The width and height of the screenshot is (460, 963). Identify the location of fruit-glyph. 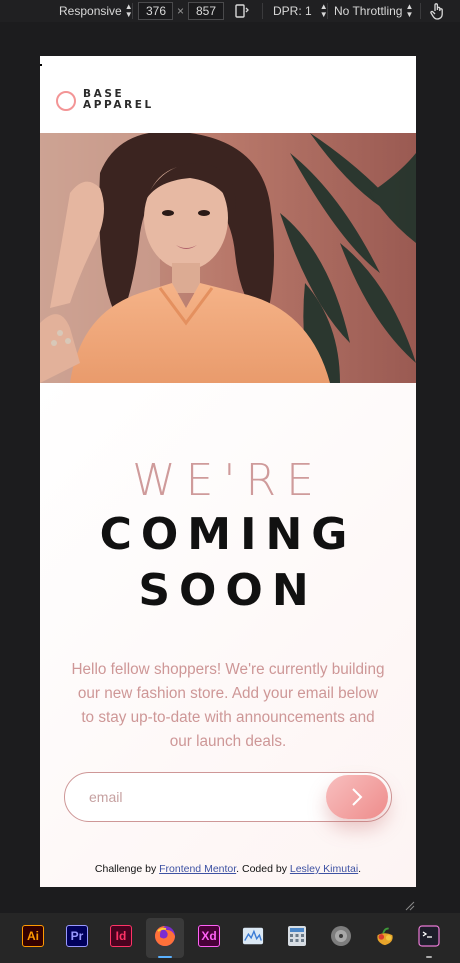
(385, 936).